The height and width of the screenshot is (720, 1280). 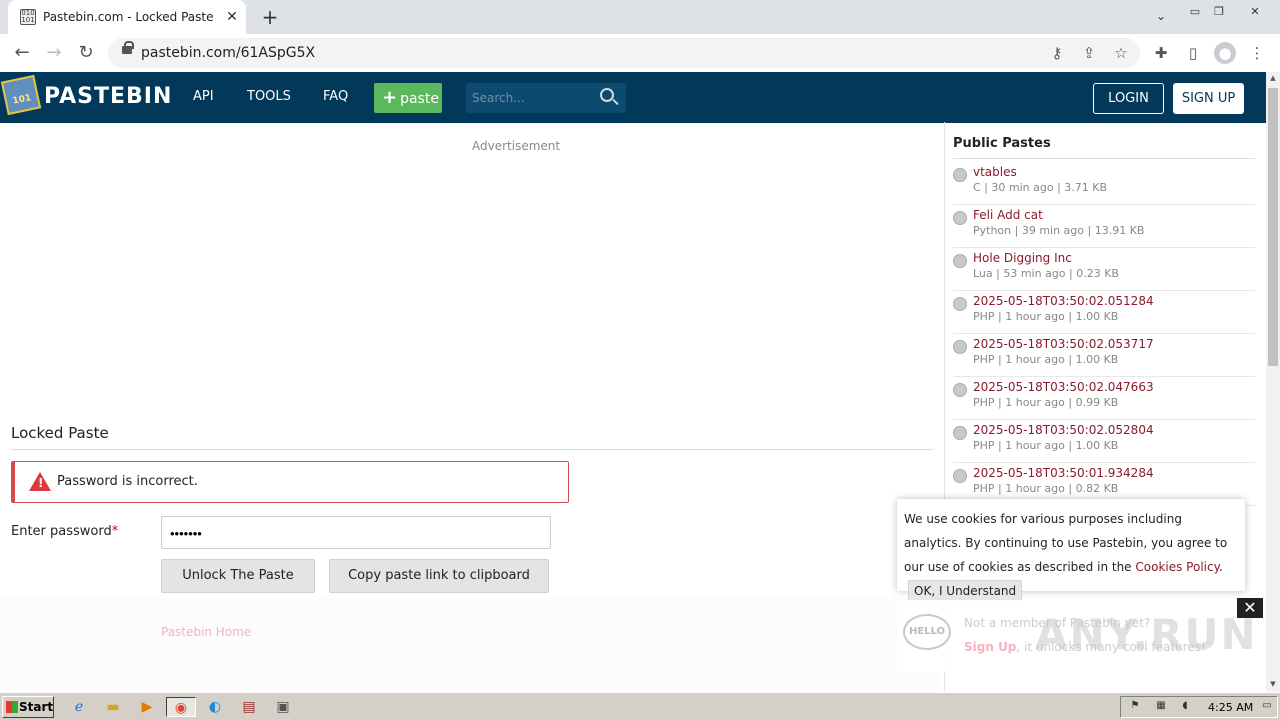 I want to click on public-paste-item: vtables C | 30 min ago | 3.71 KB, so click(x=1104, y=183).